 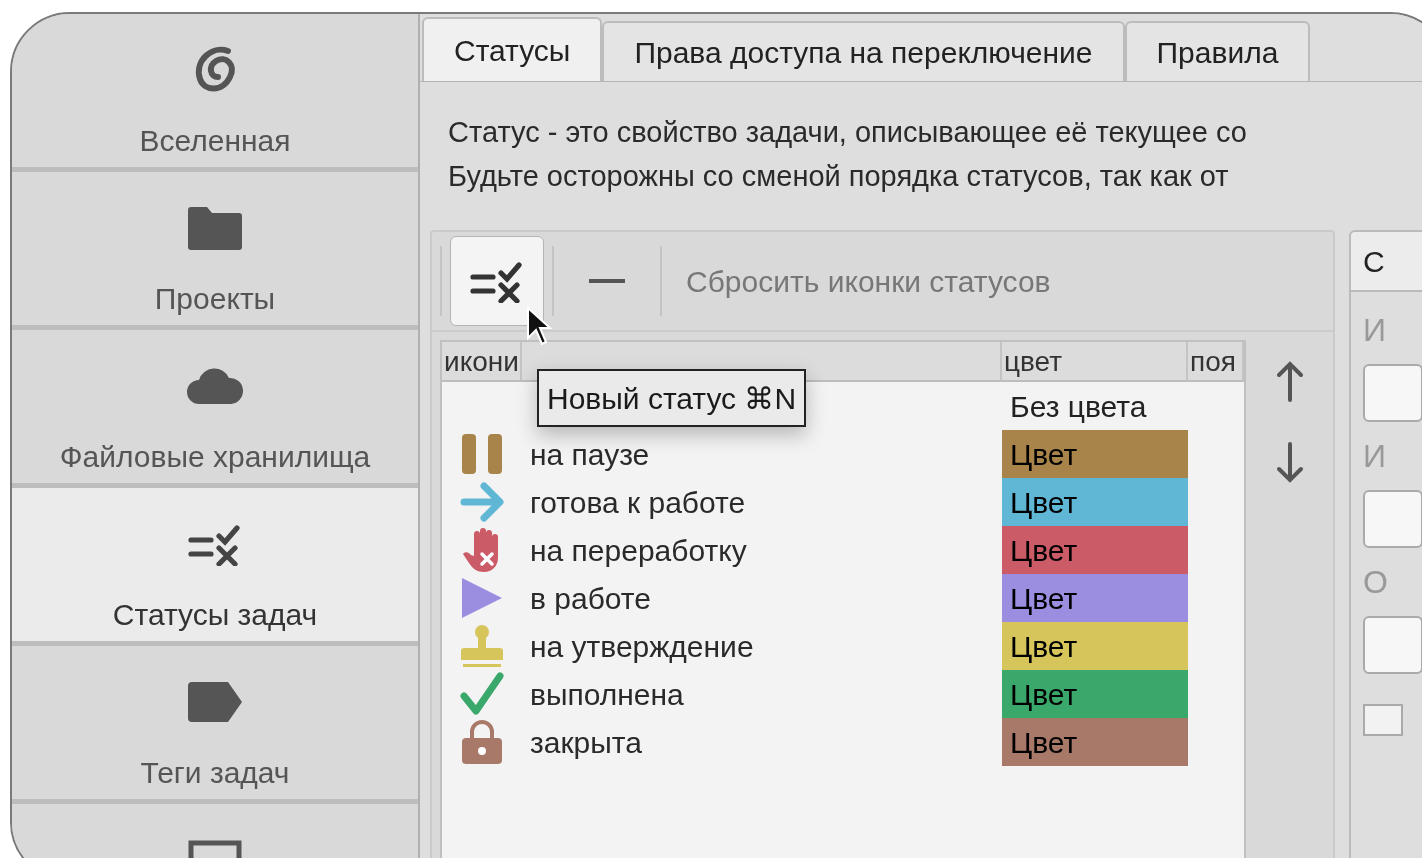 What do you see at coordinates (1289, 463) in the screenshot?
I see `move-down-arrow-icon` at bounding box center [1289, 463].